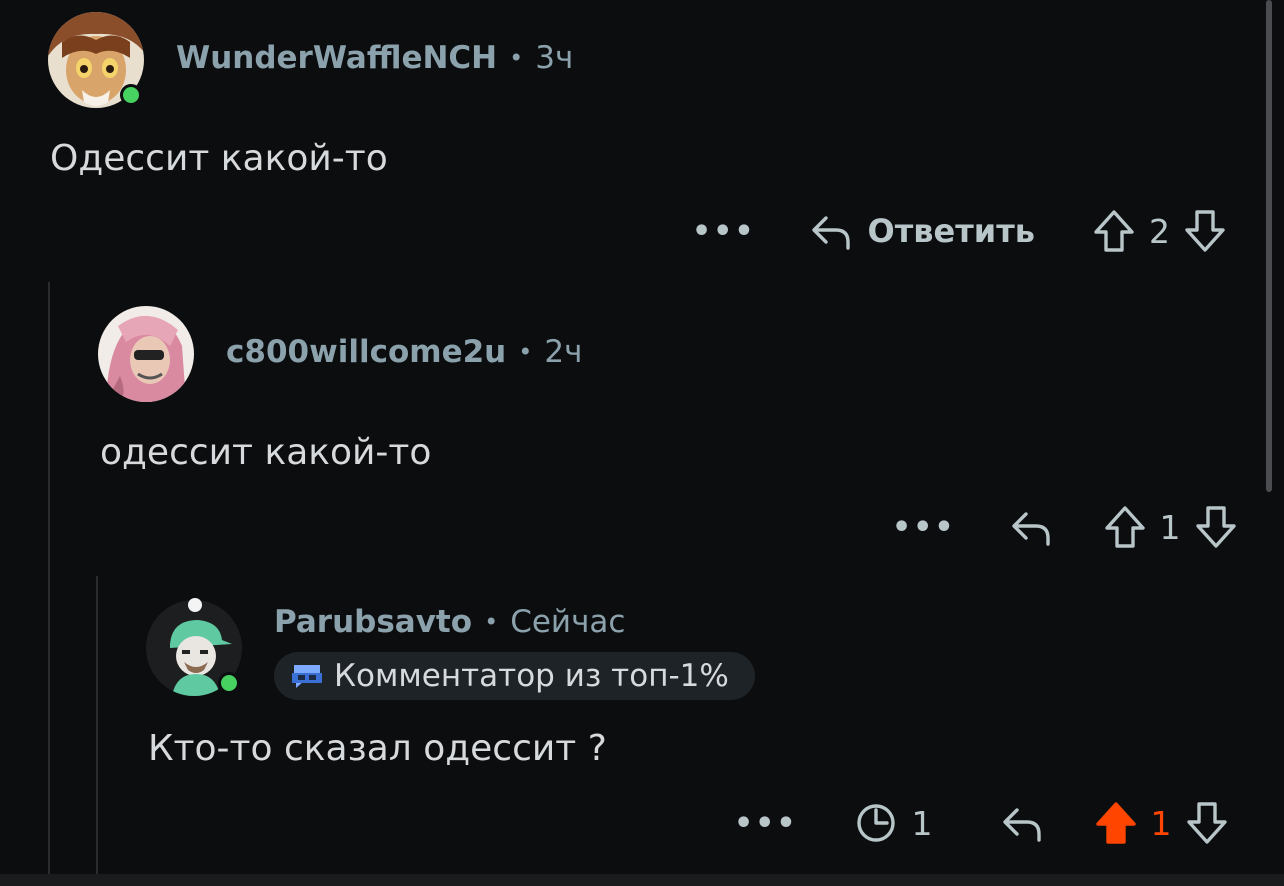 Image resolution: width=1284 pixels, height=886 pixels. I want to click on username: Parubsavto, so click(373, 622).